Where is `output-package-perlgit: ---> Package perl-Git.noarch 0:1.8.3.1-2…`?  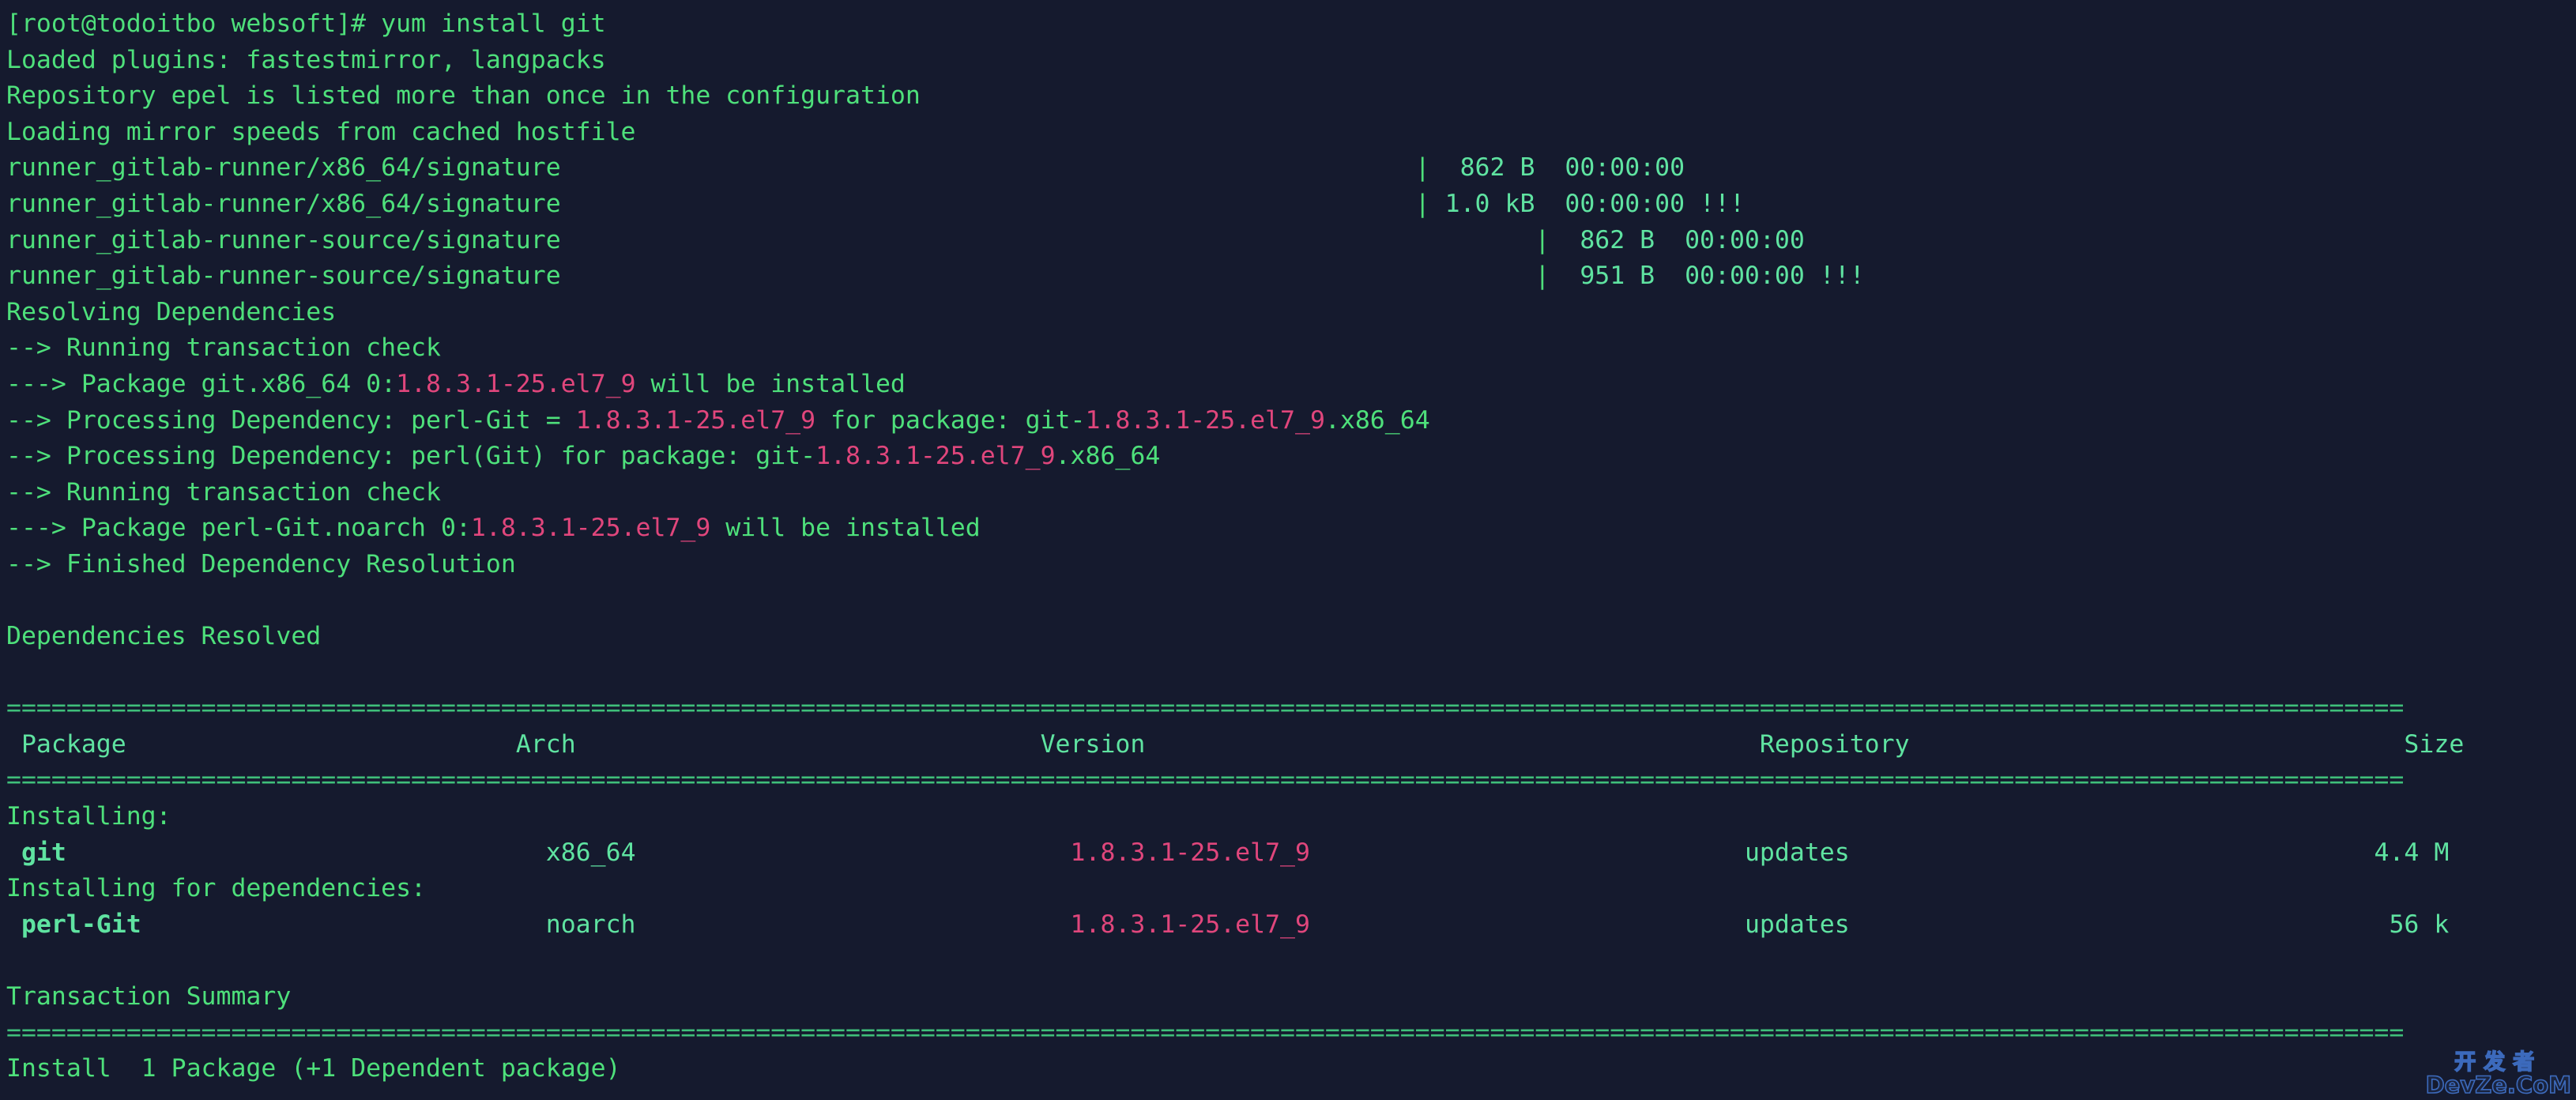 output-package-perlgit: ---> Package perl-Git.noarch 0:1.8.3.1-2… is located at coordinates (1291, 528).